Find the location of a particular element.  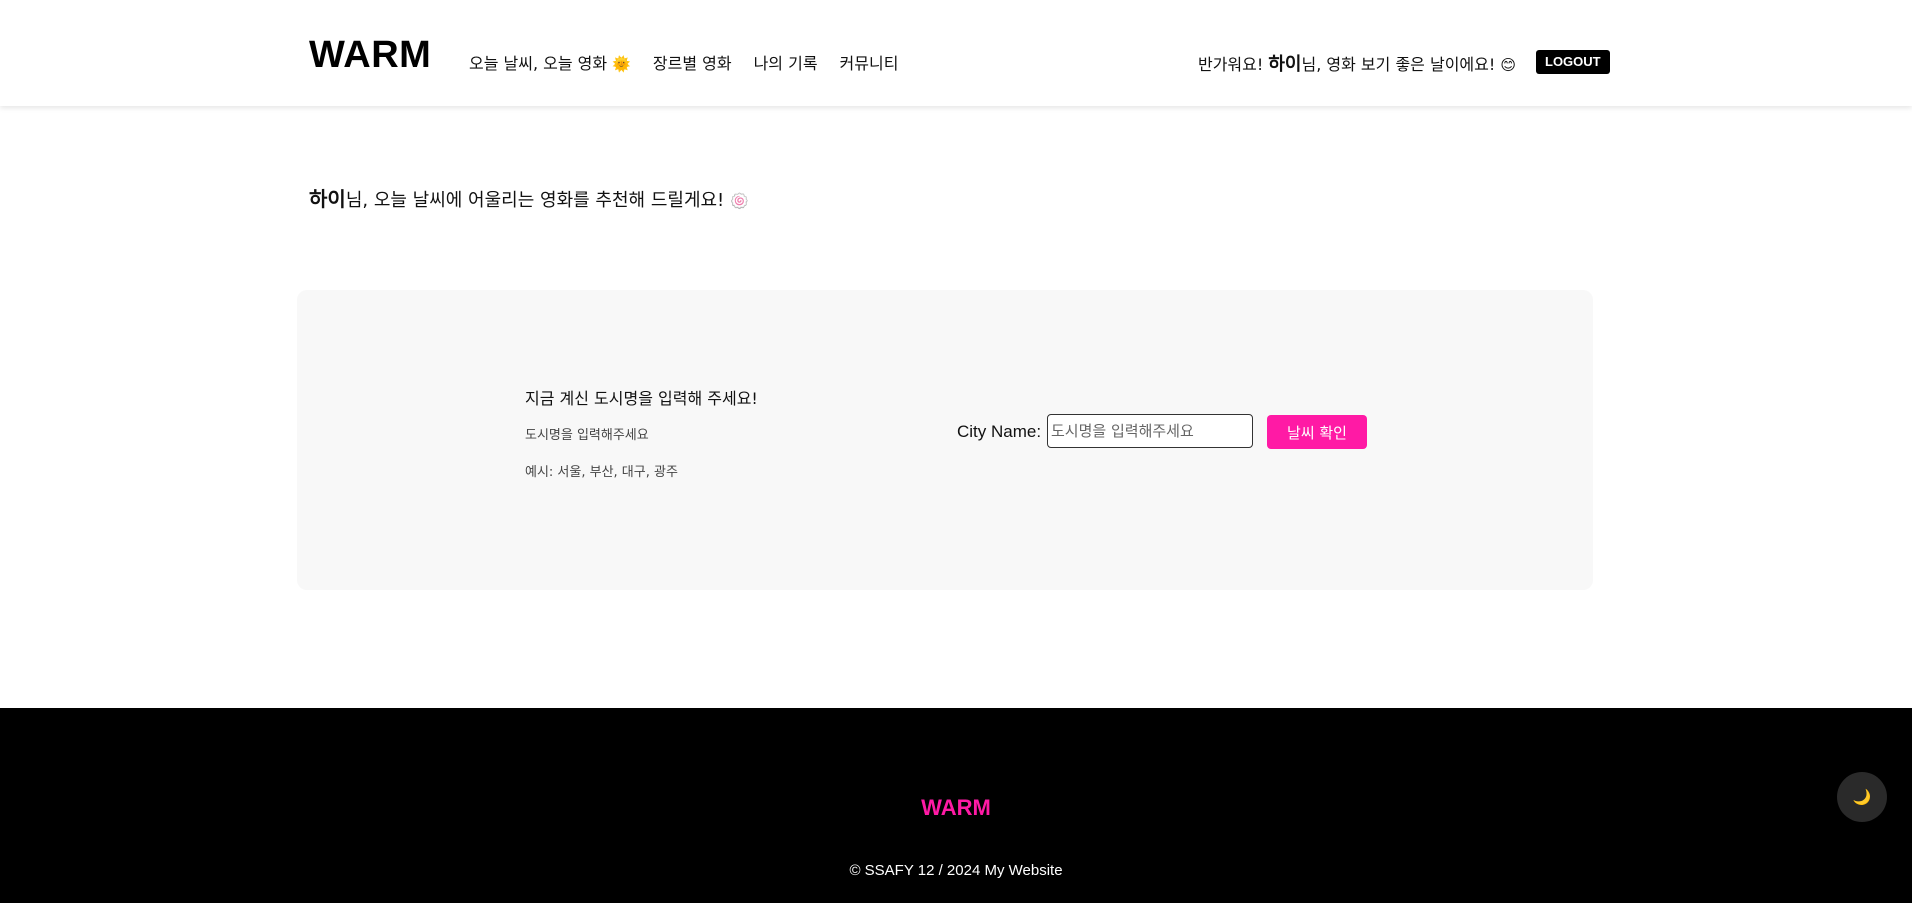

headline-text: 님, 오늘 날씨에 어울리는 영화를 추천해 드릴게요! is located at coordinates (537, 200).